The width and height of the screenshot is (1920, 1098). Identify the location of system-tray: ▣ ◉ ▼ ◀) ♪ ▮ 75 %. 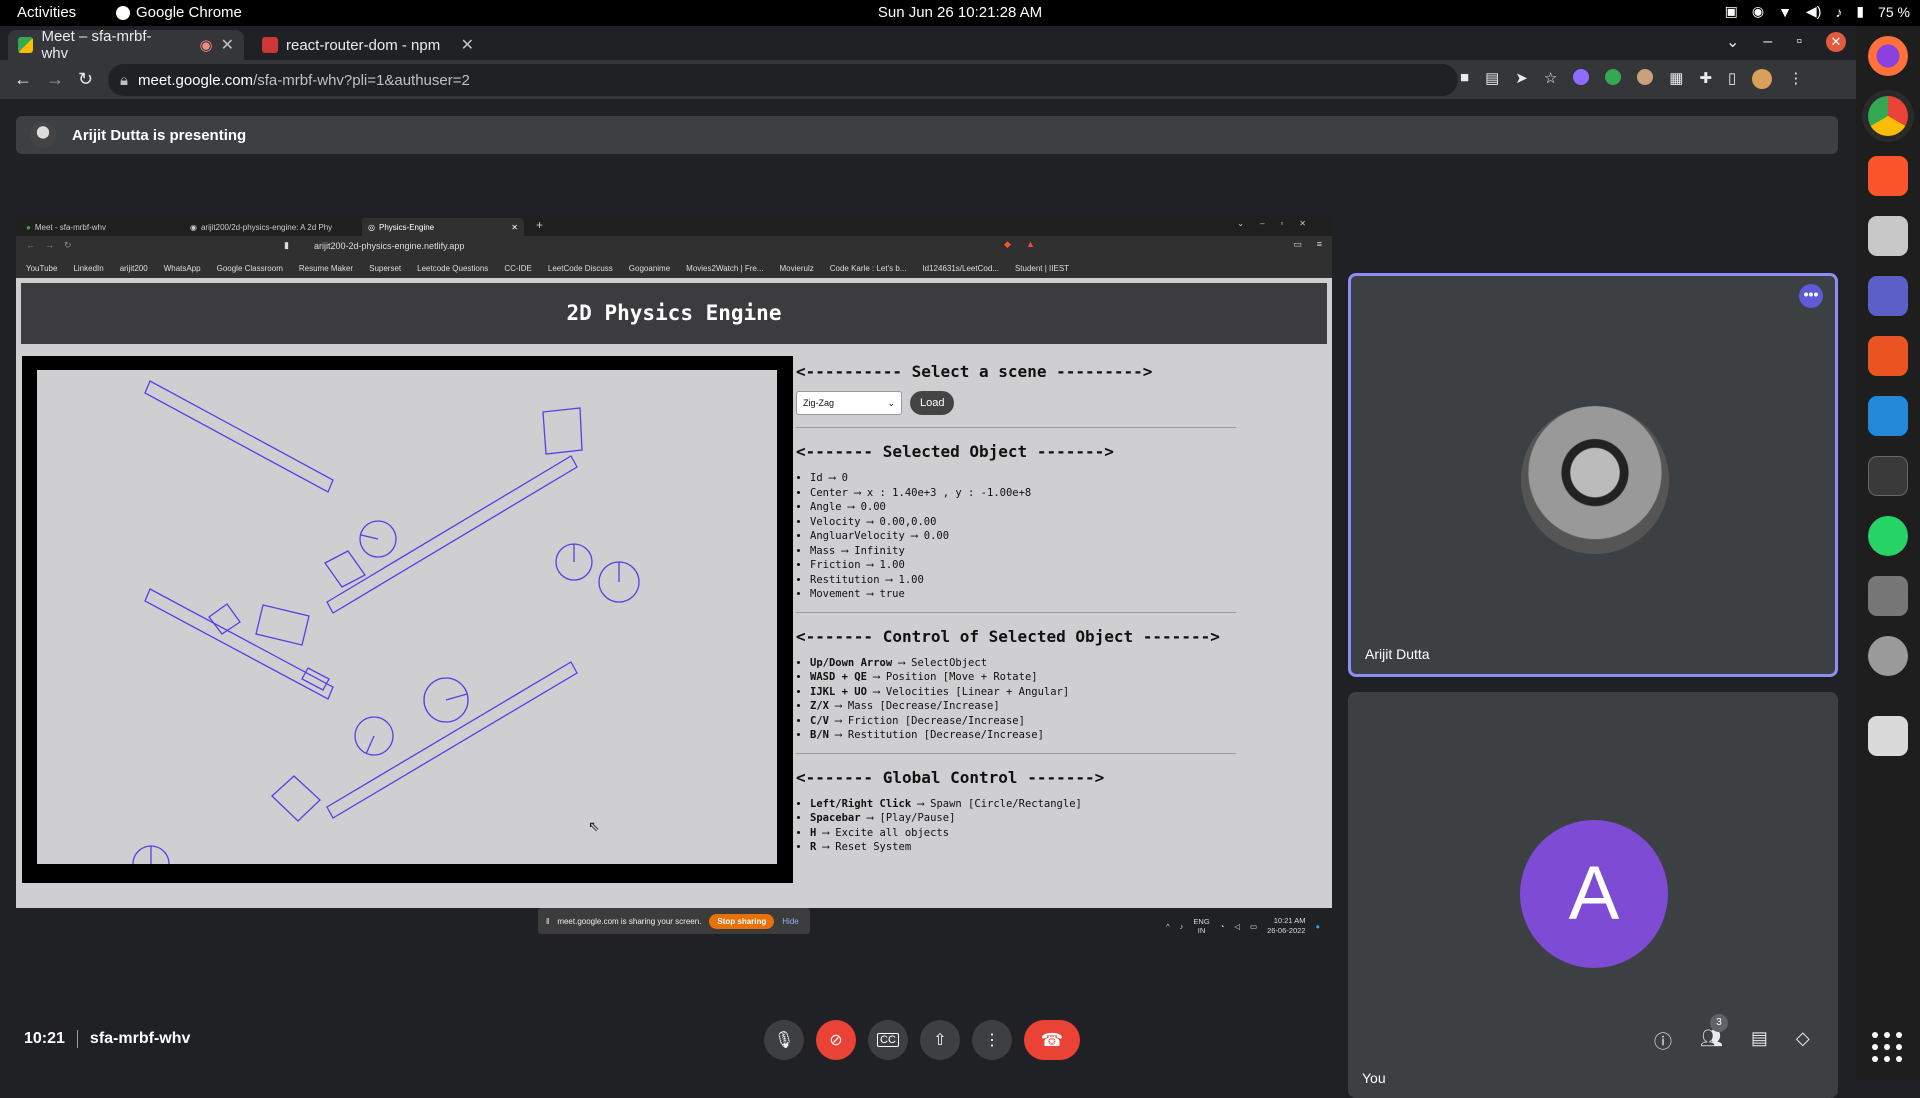
(1817, 11).